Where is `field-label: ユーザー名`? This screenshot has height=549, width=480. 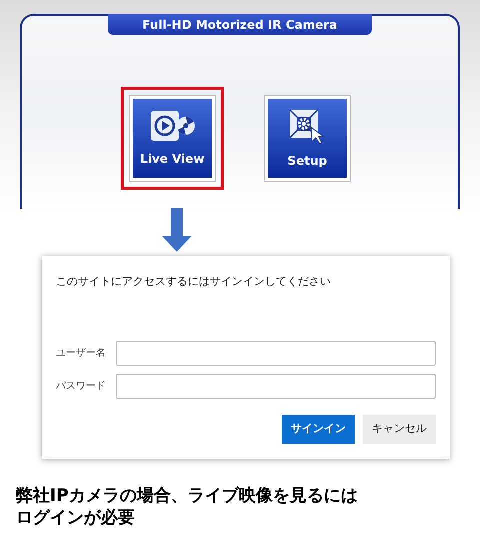 field-label: ユーザー名 is located at coordinates (81, 353).